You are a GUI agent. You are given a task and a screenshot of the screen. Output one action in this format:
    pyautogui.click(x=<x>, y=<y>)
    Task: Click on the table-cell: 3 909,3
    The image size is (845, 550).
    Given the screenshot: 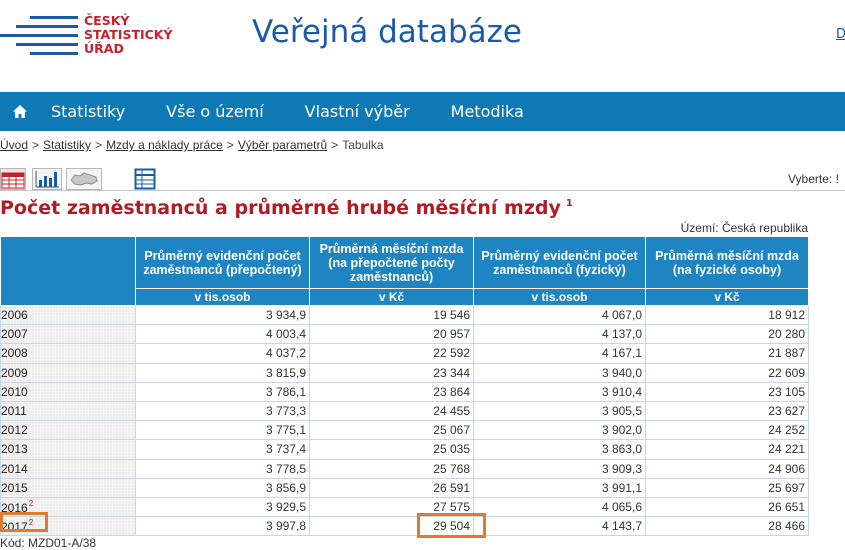 What is the action you would take?
    pyautogui.click(x=559, y=468)
    